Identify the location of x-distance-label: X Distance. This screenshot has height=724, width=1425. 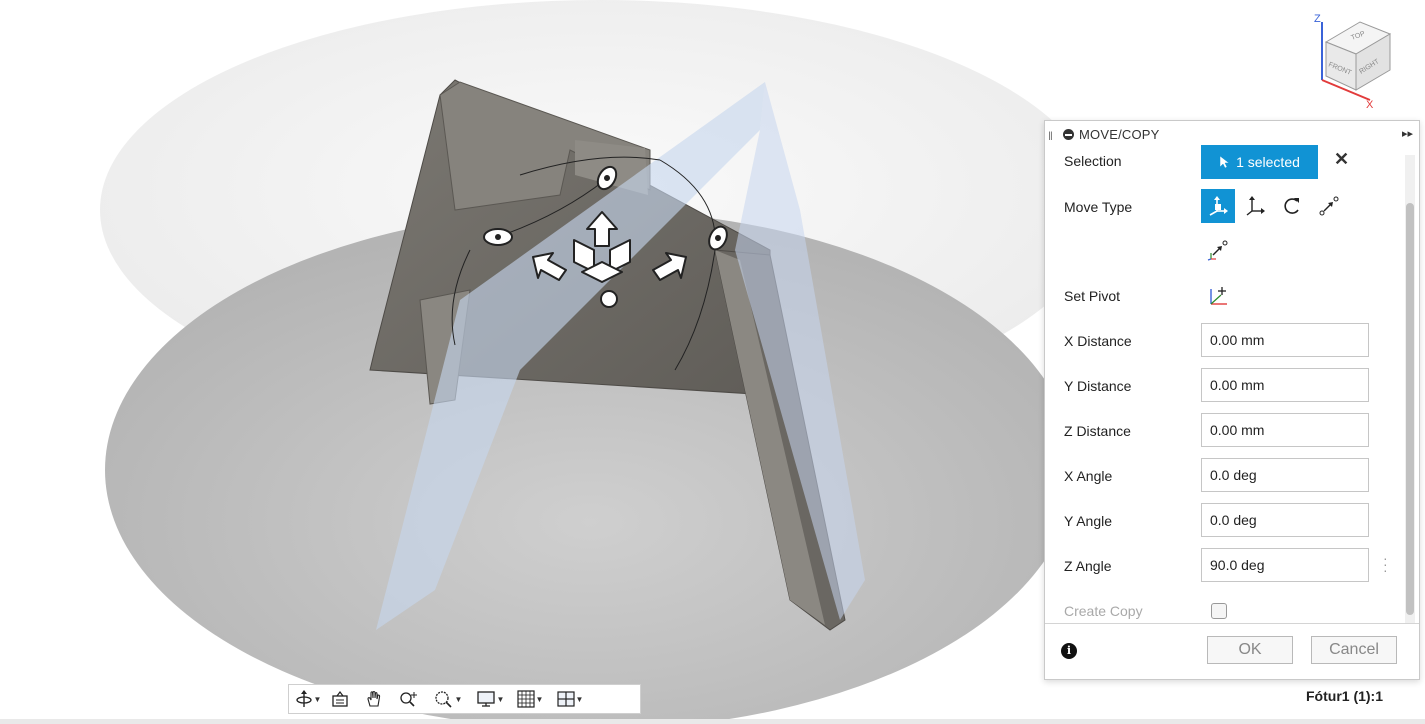
(1098, 341).